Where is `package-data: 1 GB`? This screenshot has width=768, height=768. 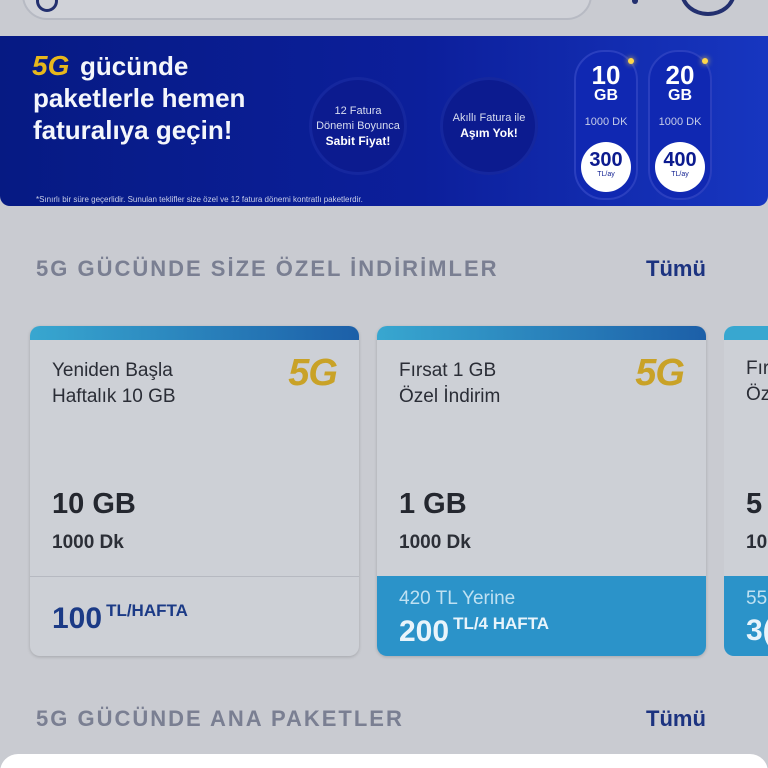 package-data: 1 GB is located at coordinates (433, 504).